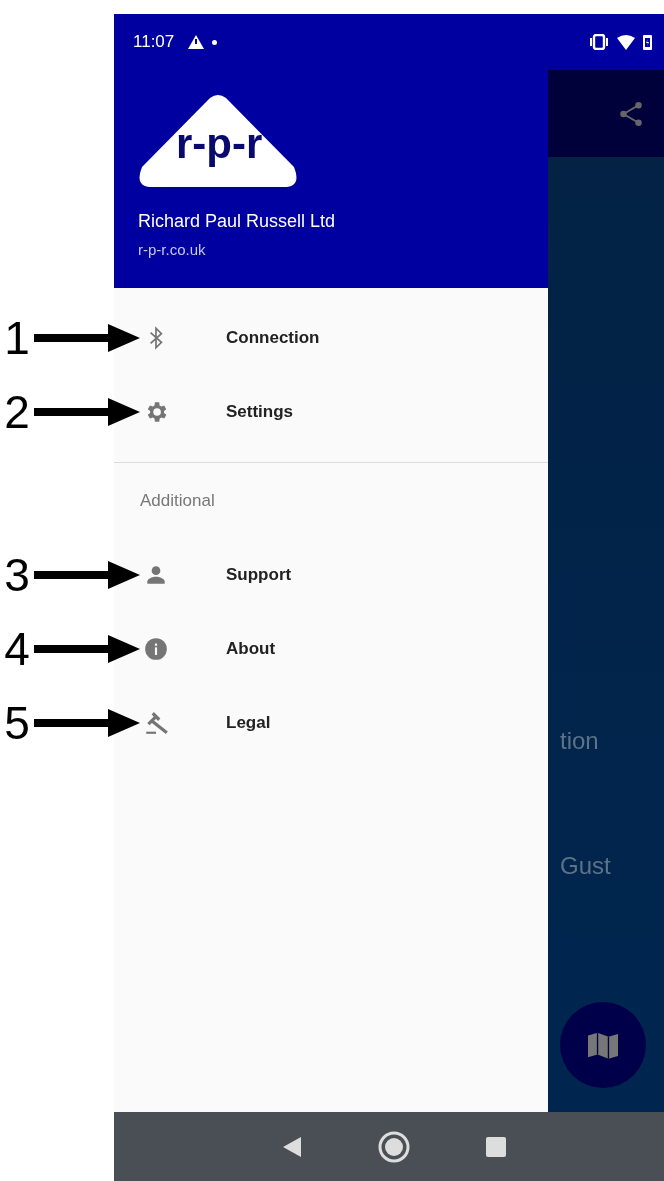  What do you see at coordinates (156, 723) in the screenshot?
I see `gavel-icon` at bounding box center [156, 723].